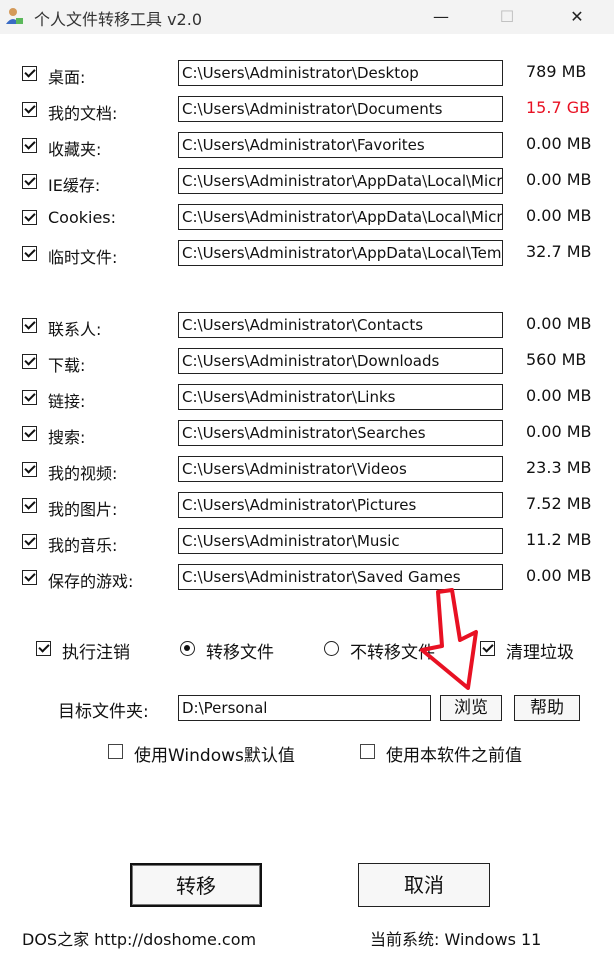 The width and height of the screenshot is (614, 954). Describe the element at coordinates (559, 467) in the screenshot. I see `folder-size: 23.3 MB` at that location.